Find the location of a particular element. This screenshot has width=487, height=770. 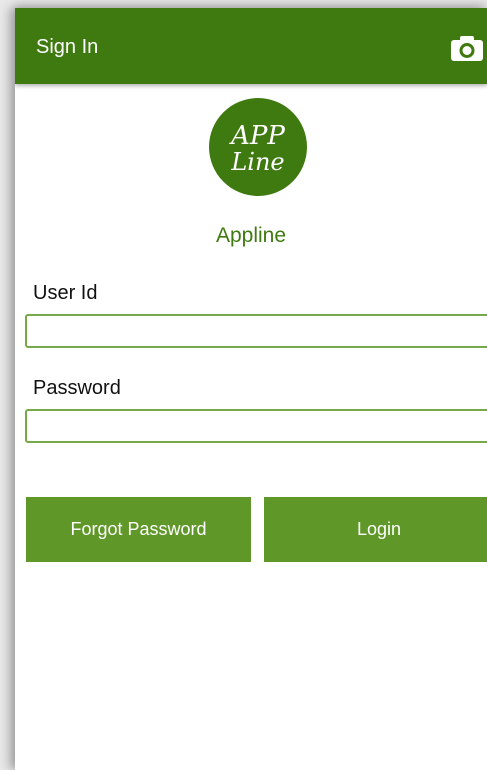

user-id-label: User Id is located at coordinates (65, 293).